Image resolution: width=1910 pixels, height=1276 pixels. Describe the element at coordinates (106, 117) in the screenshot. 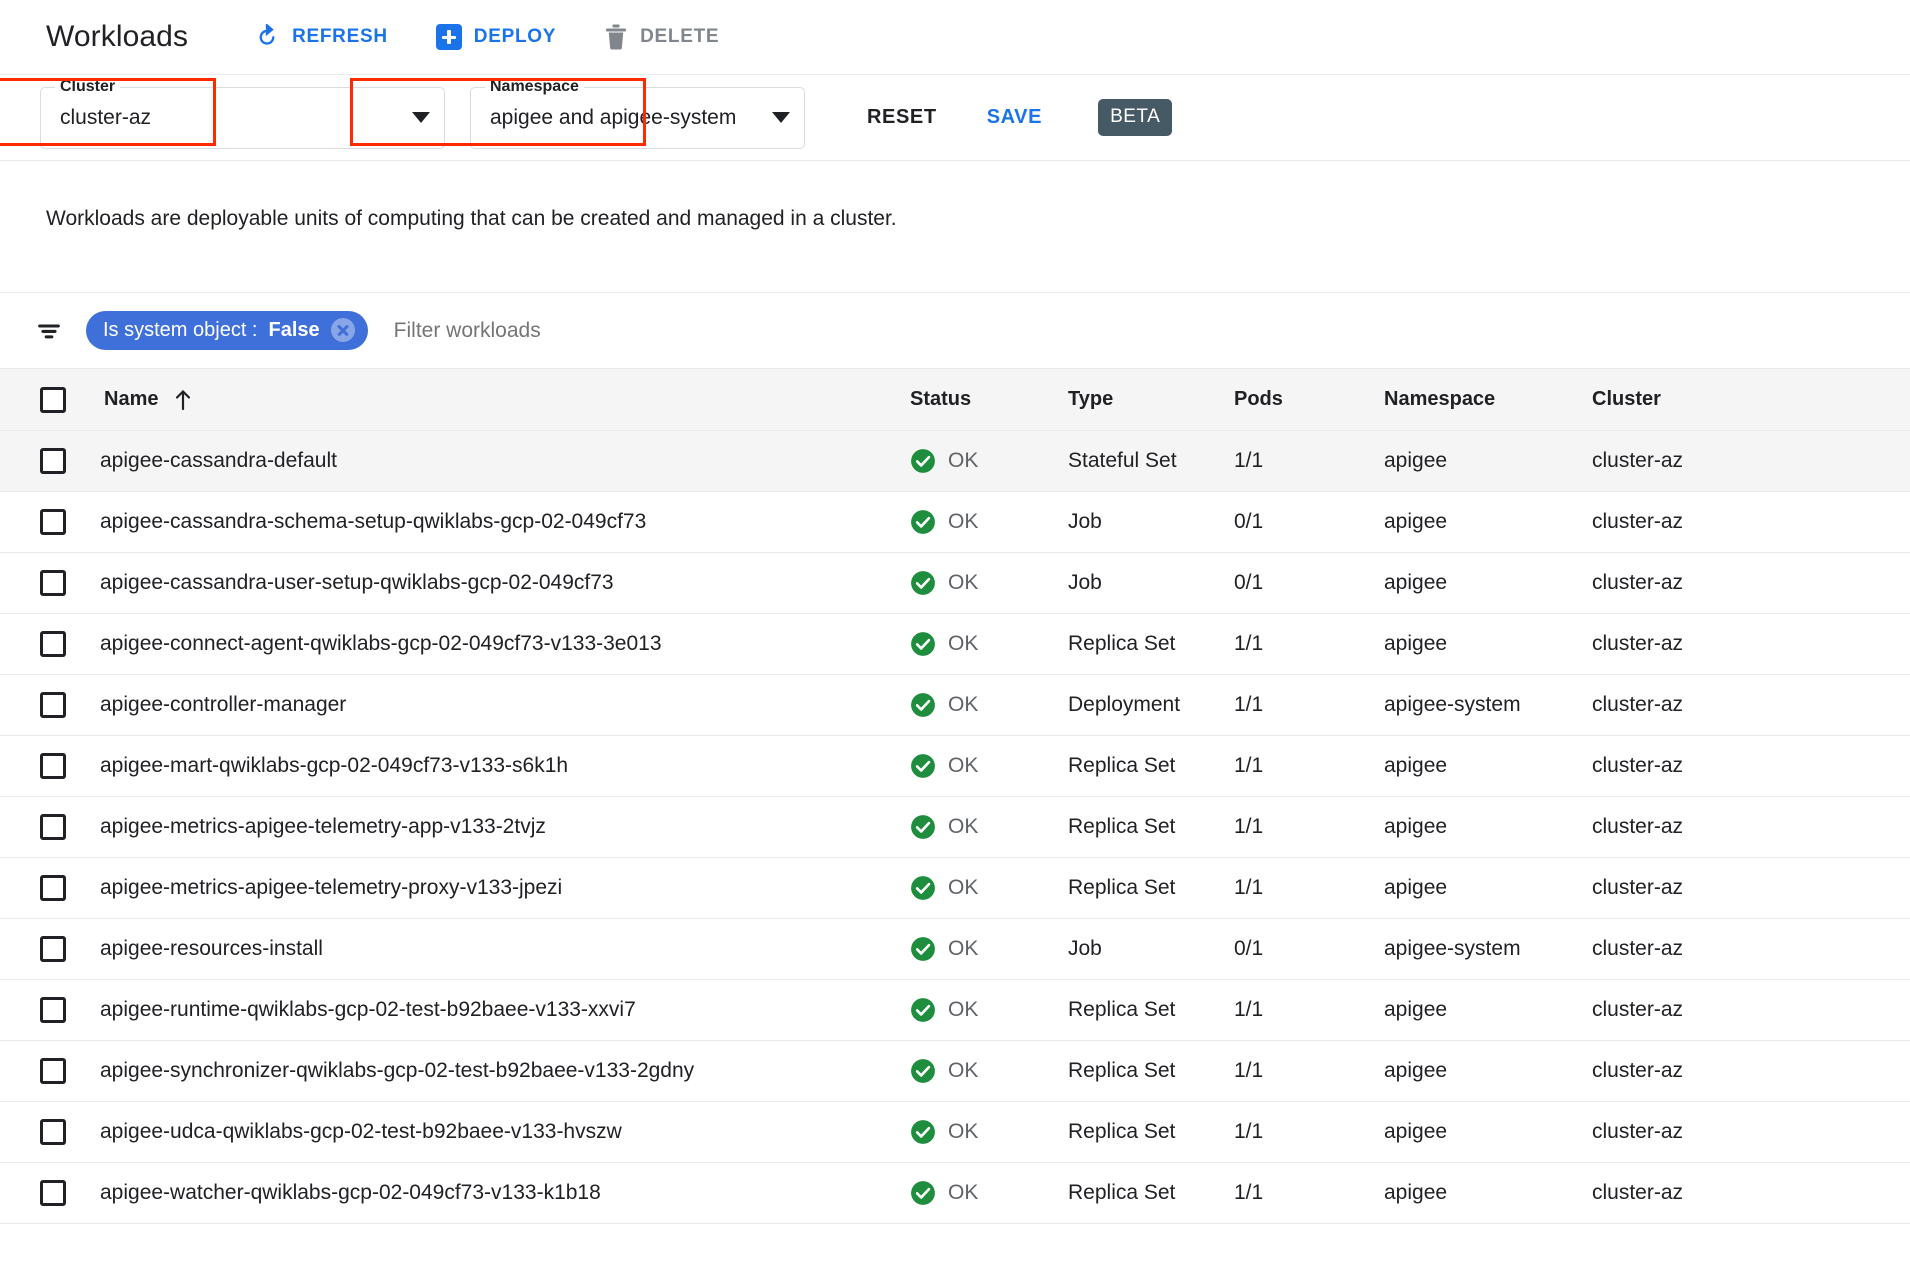

I see `cluster-value: cluster-az` at that location.